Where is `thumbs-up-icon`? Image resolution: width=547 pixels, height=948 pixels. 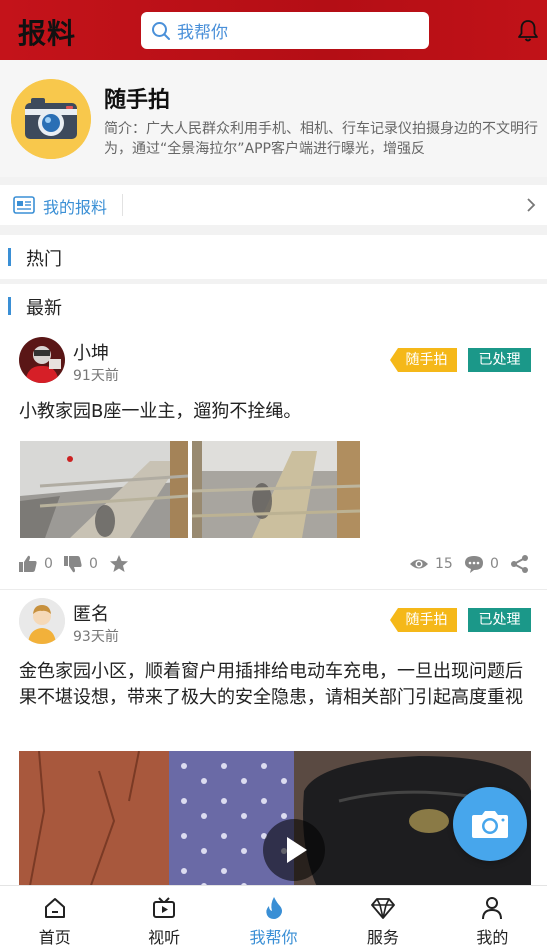
thumbs-up-icon is located at coordinates (28, 563).